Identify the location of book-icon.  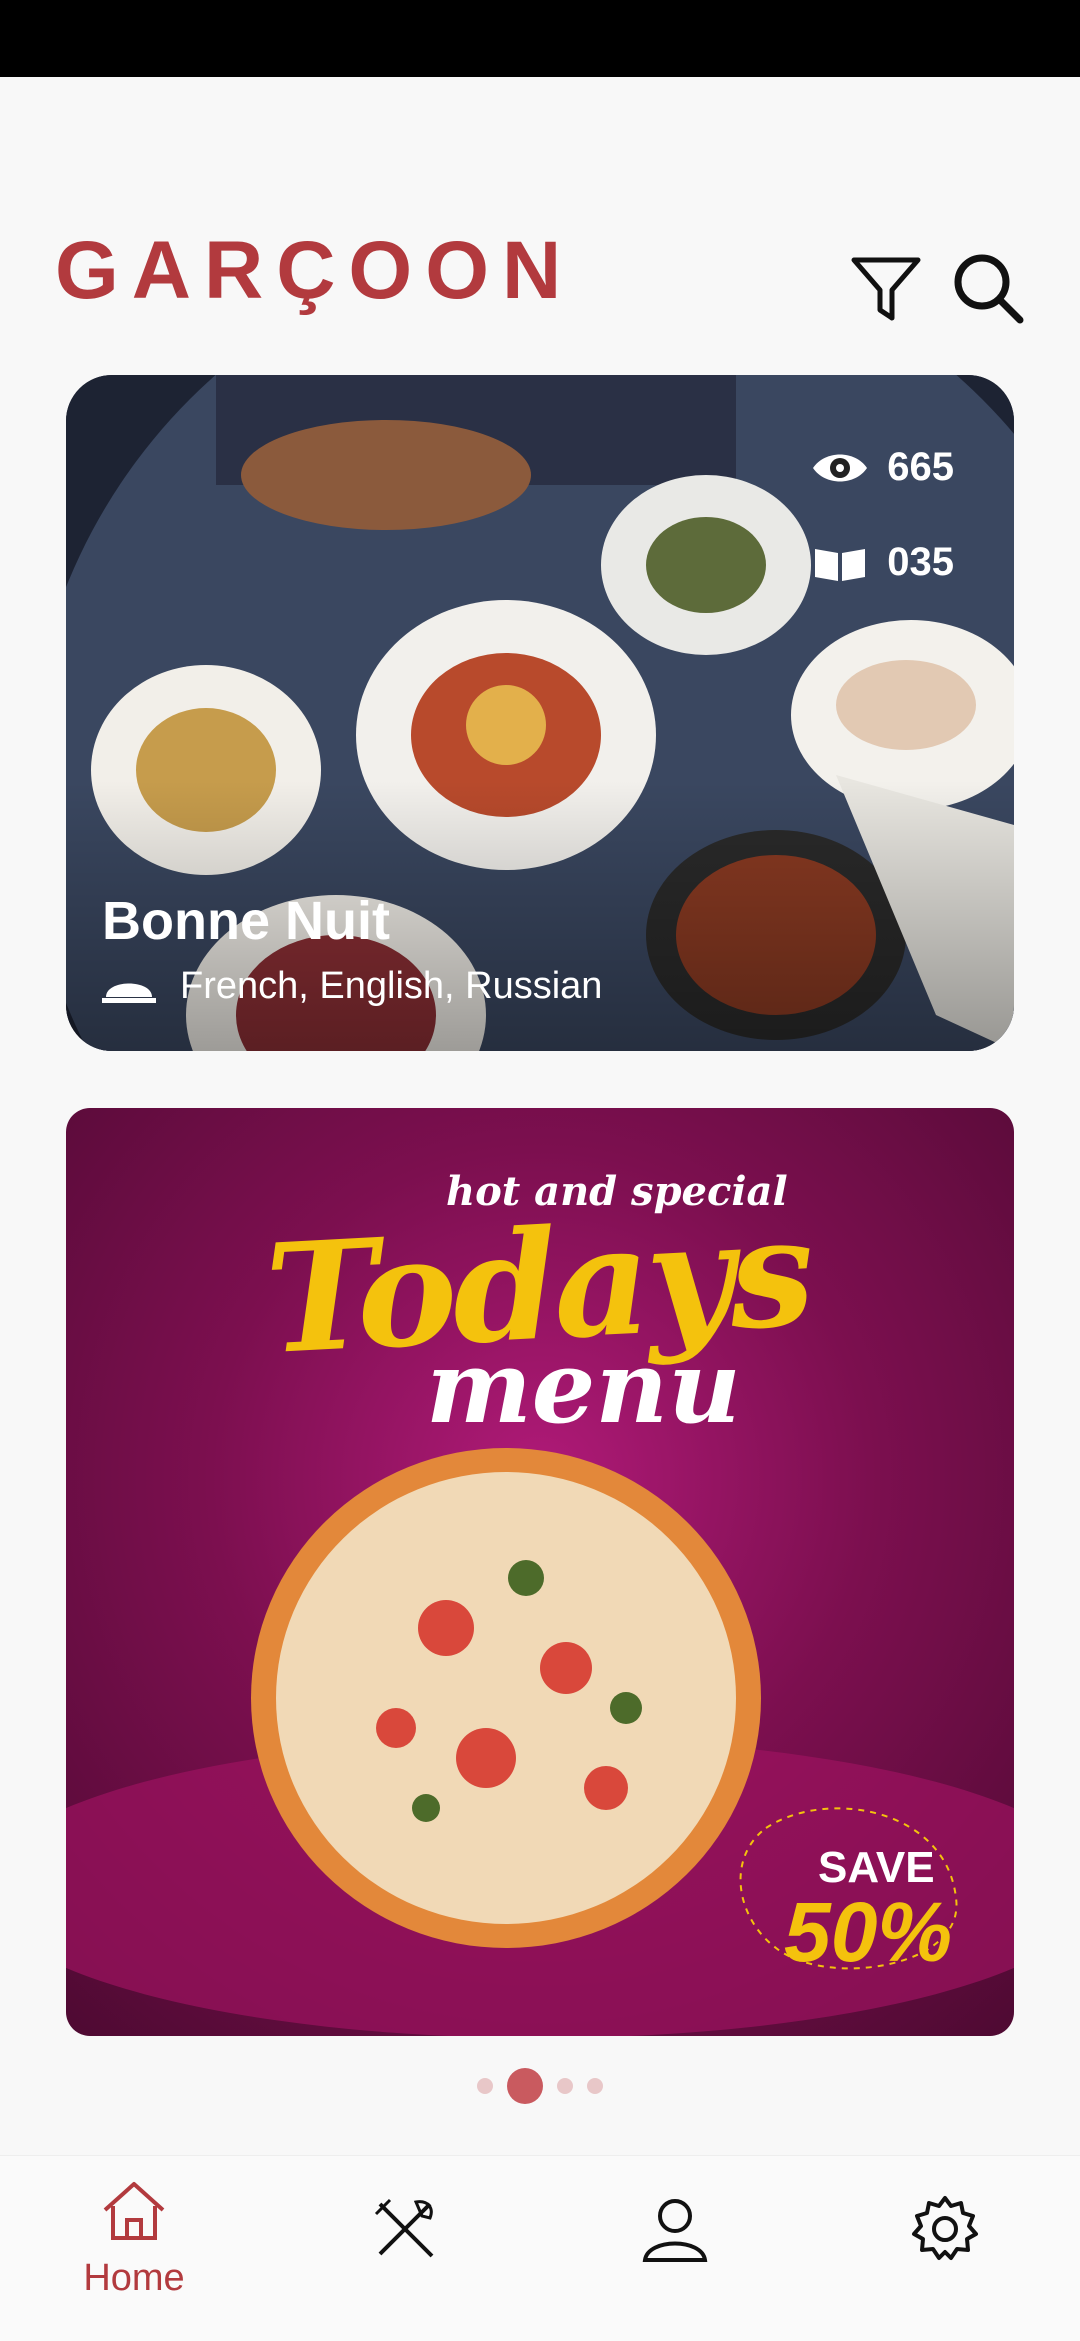
(840, 564).